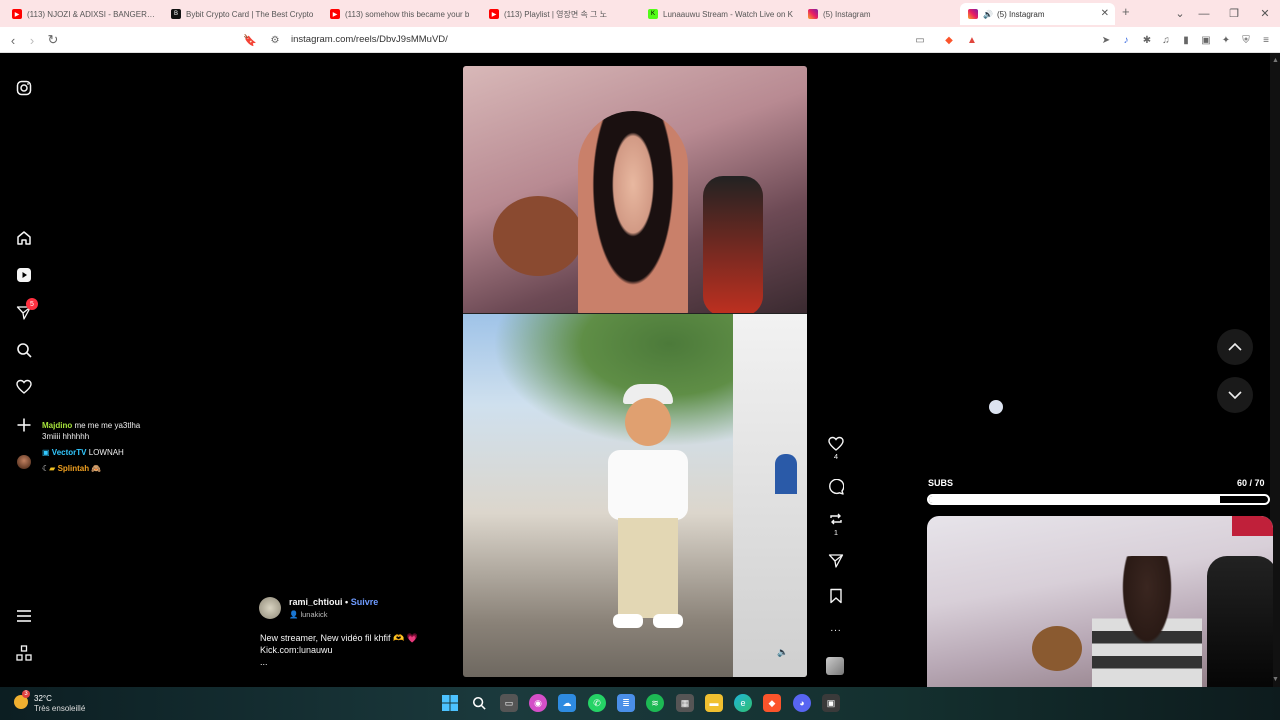 Image resolution: width=1280 pixels, height=720 pixels. Describe the element at coordinates (972, 40) in the screenshot. I see `brave-rewards-icon: ▲` at that location.